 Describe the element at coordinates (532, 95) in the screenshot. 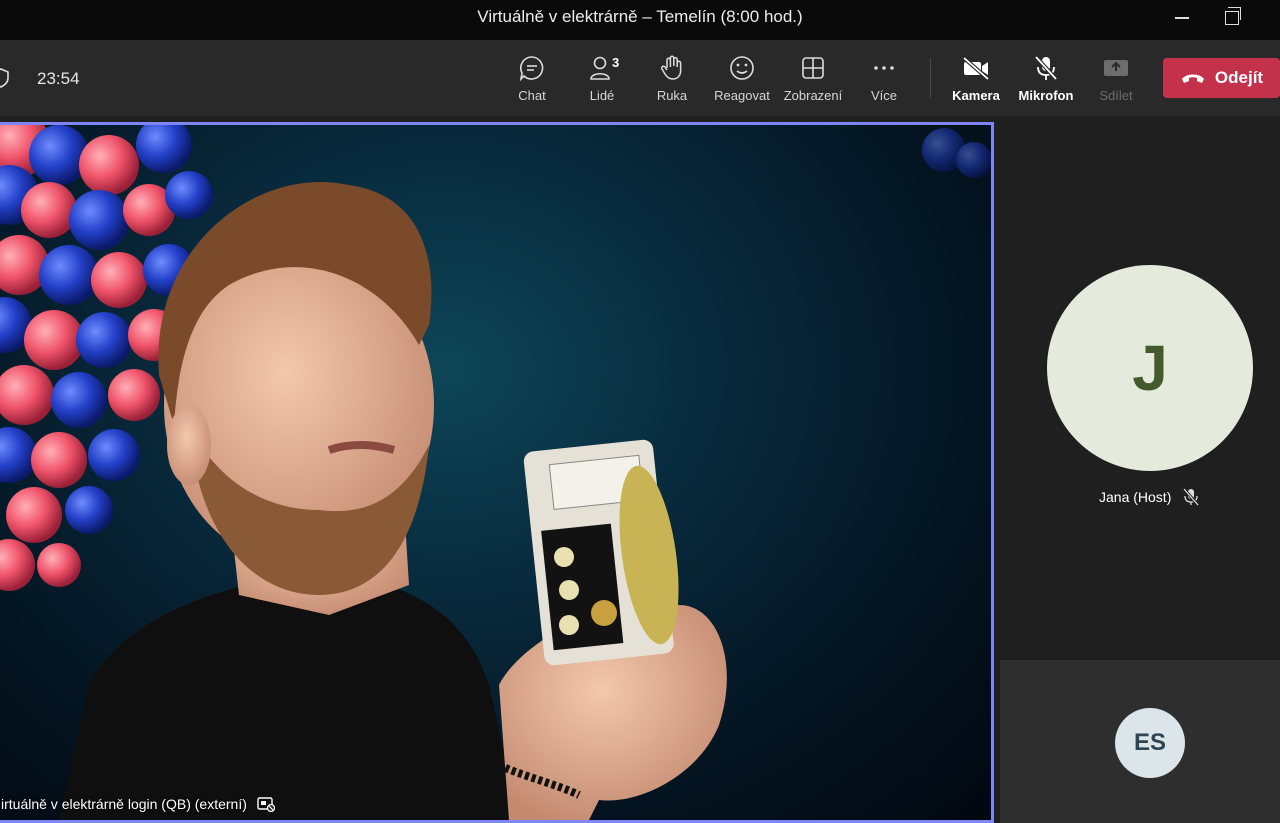

I see `chat-label: Chat` at that location.